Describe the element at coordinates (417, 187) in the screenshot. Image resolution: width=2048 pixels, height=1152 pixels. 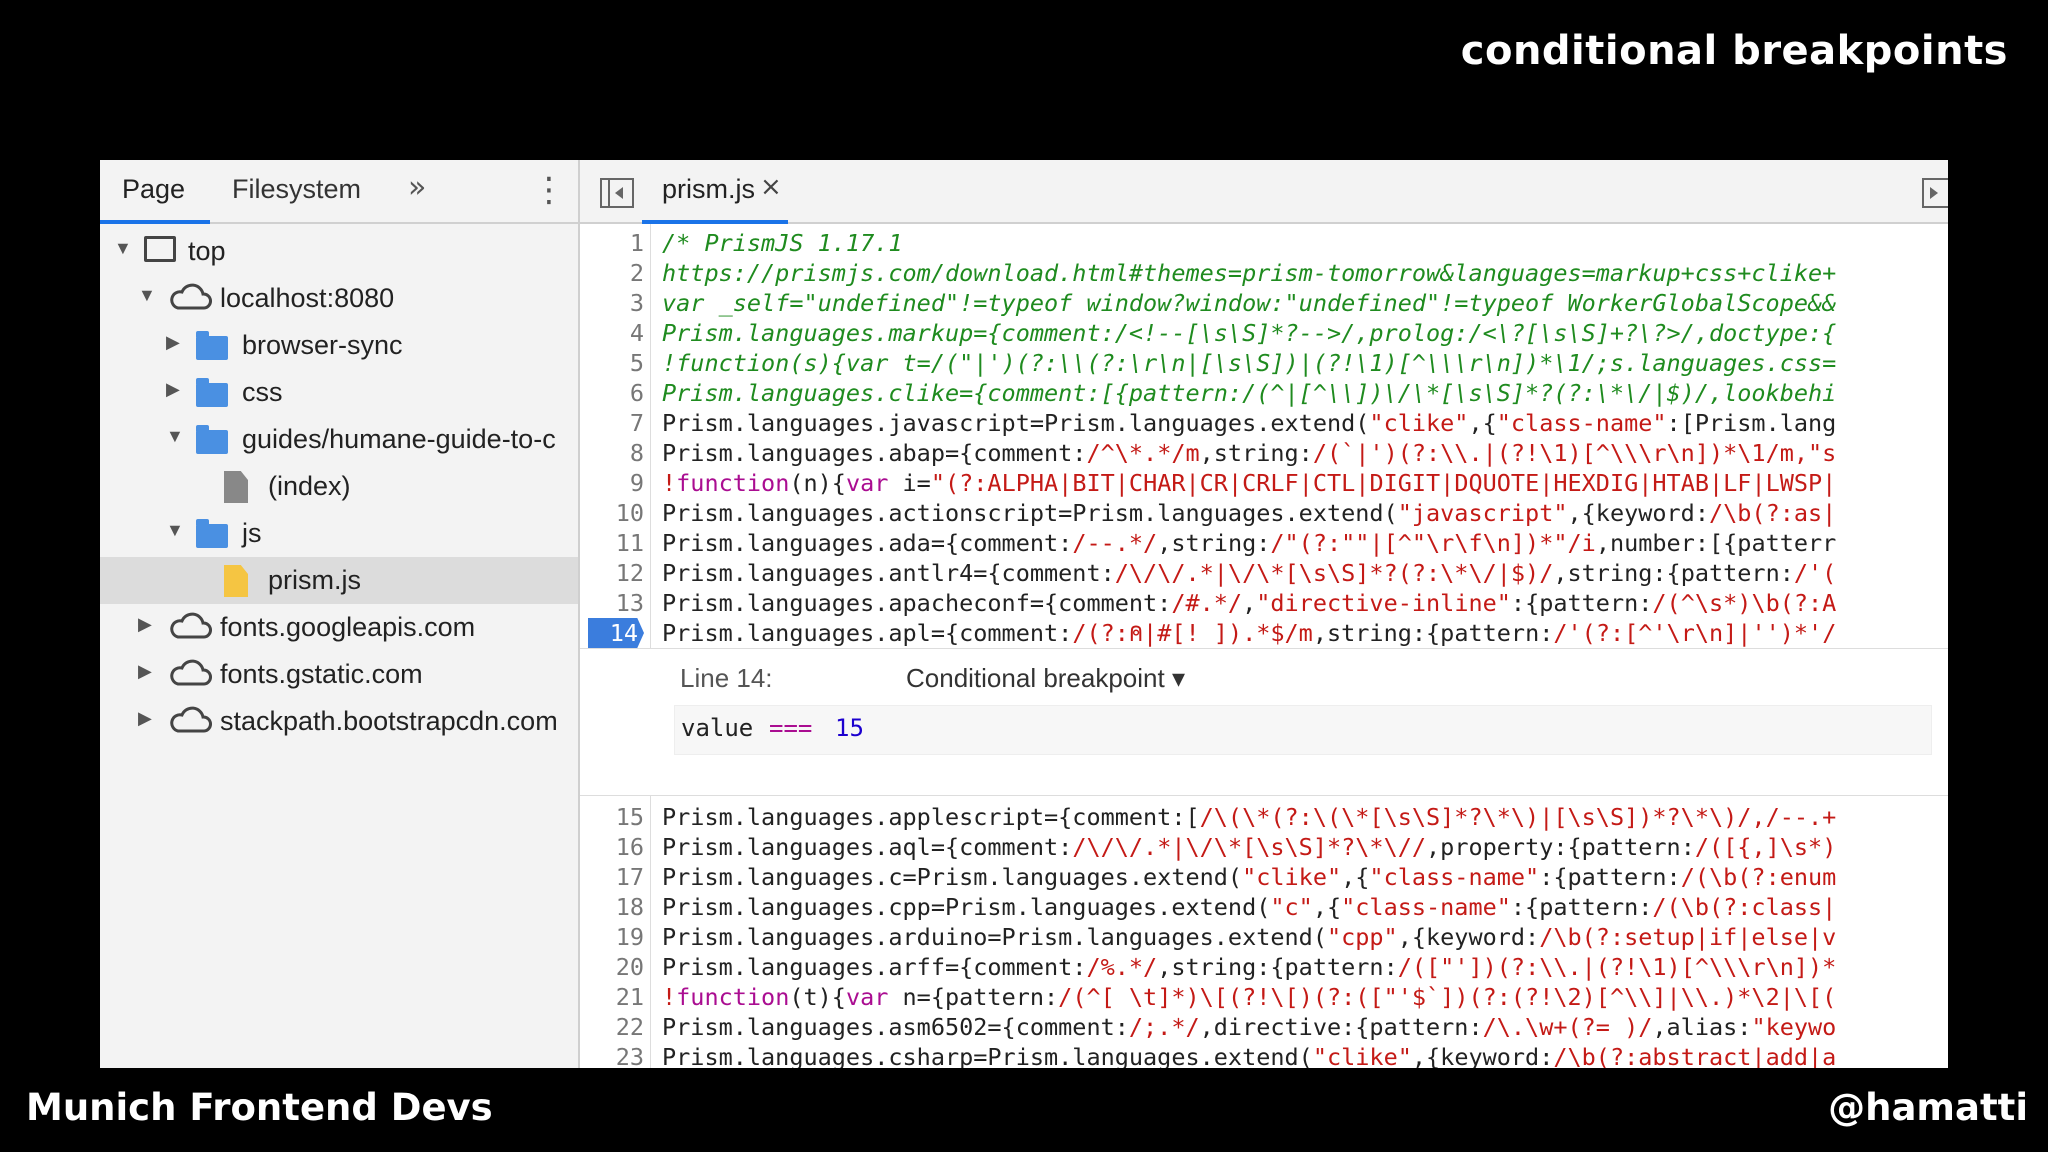
I see `more-tabs-icon: »` at that location.